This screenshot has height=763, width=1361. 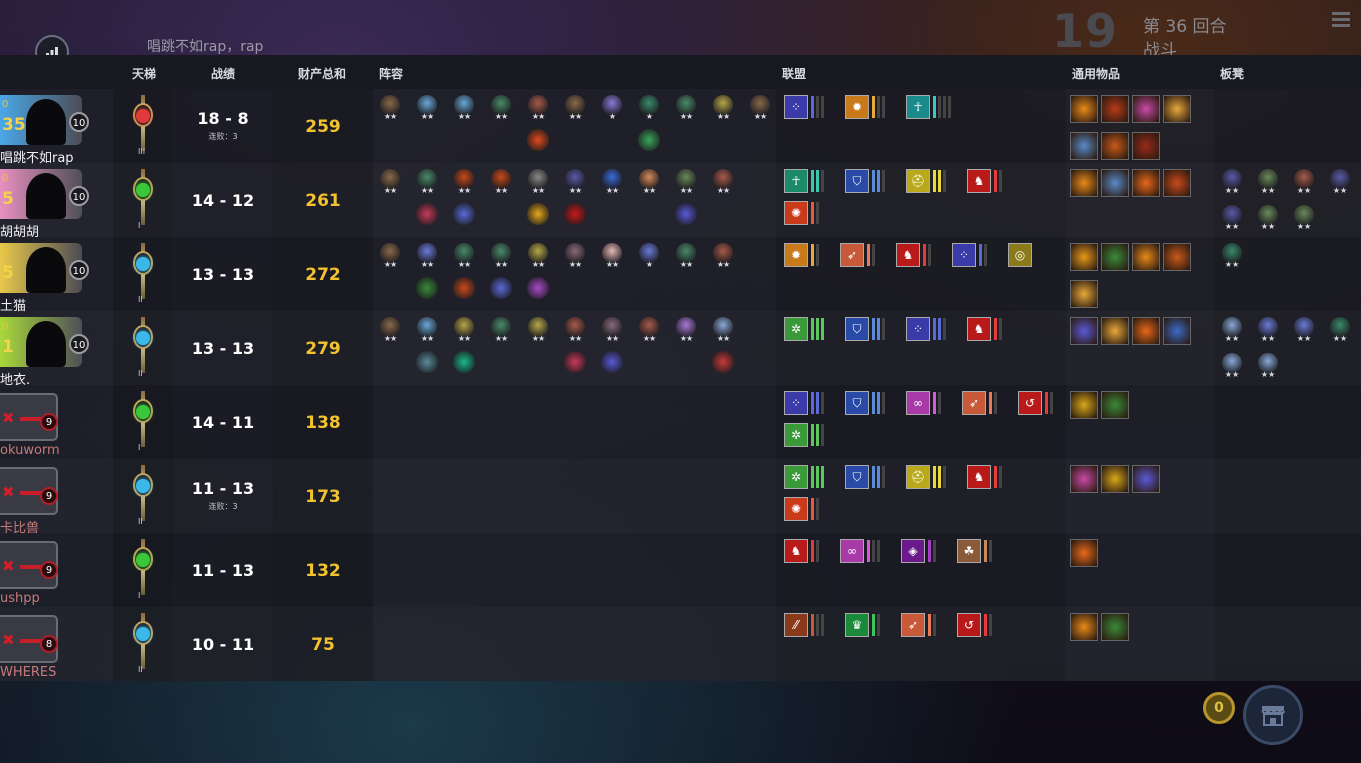 I want to click on menu-icon, so click(x=1341, y=20).